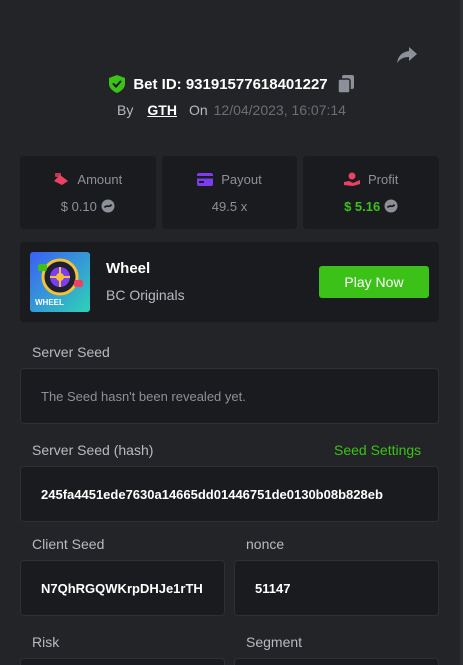 The image size is (463, 665). Describe the element at coordinates (374, 282) in the screenshot. I see `play-now-button: Play Now` at that location.